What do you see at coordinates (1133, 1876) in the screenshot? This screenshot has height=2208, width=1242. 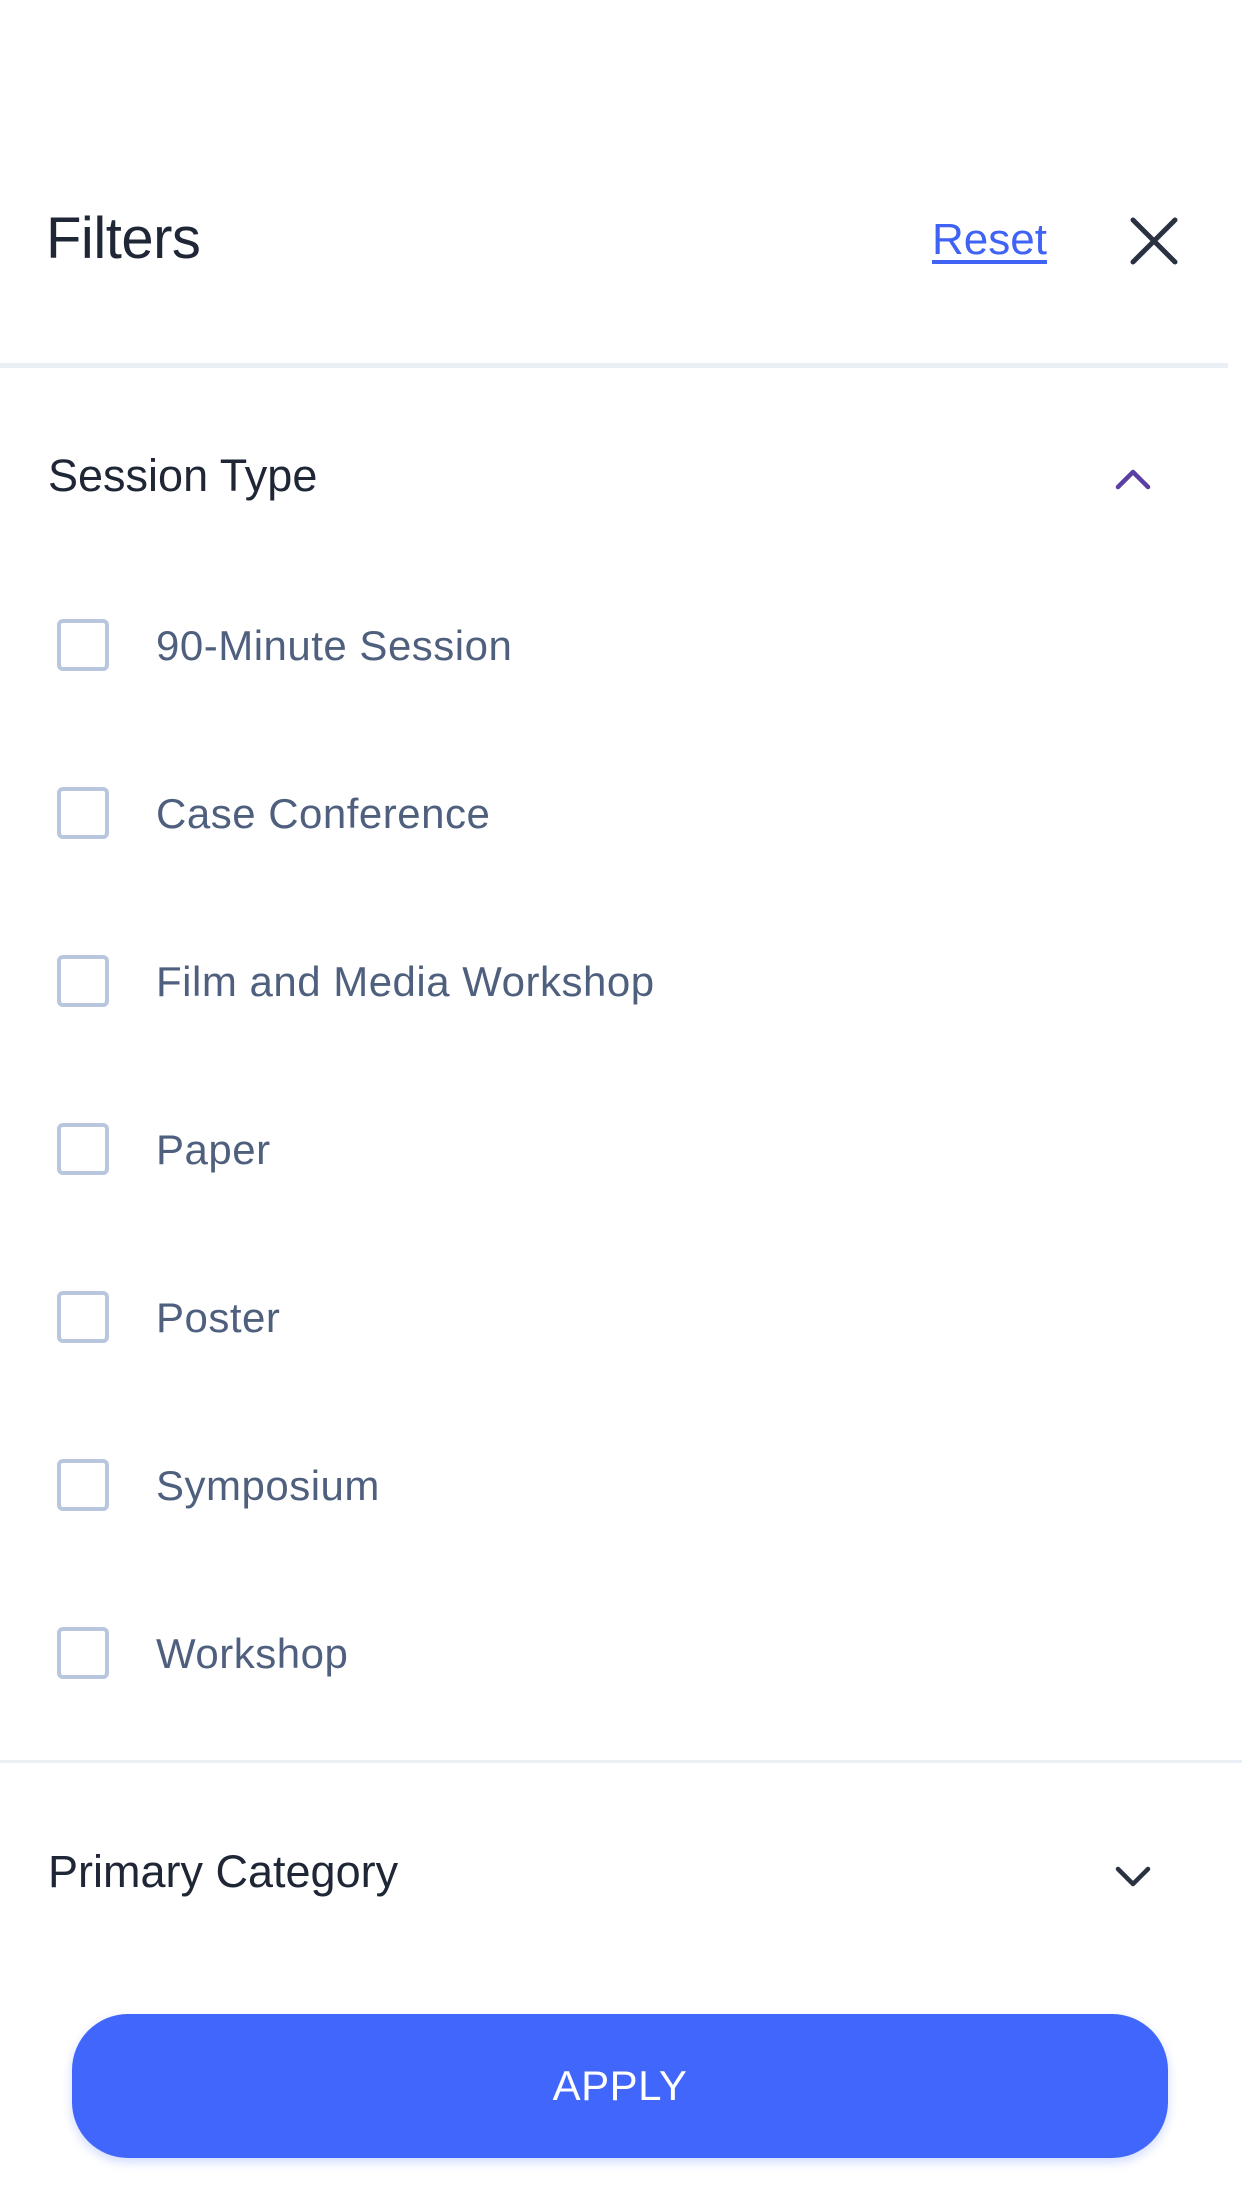 I see `chevron-down-icon` at bounding box center [1133, 1876].